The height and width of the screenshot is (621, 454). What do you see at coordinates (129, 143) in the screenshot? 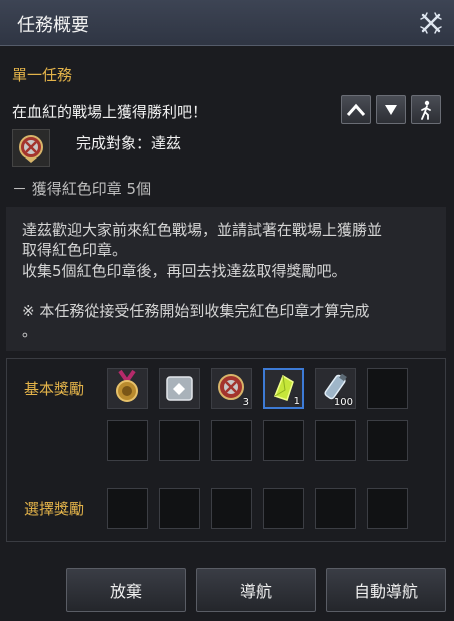
I see `quest-target: 完成對象：達茲` at bounding box center [129, 143].